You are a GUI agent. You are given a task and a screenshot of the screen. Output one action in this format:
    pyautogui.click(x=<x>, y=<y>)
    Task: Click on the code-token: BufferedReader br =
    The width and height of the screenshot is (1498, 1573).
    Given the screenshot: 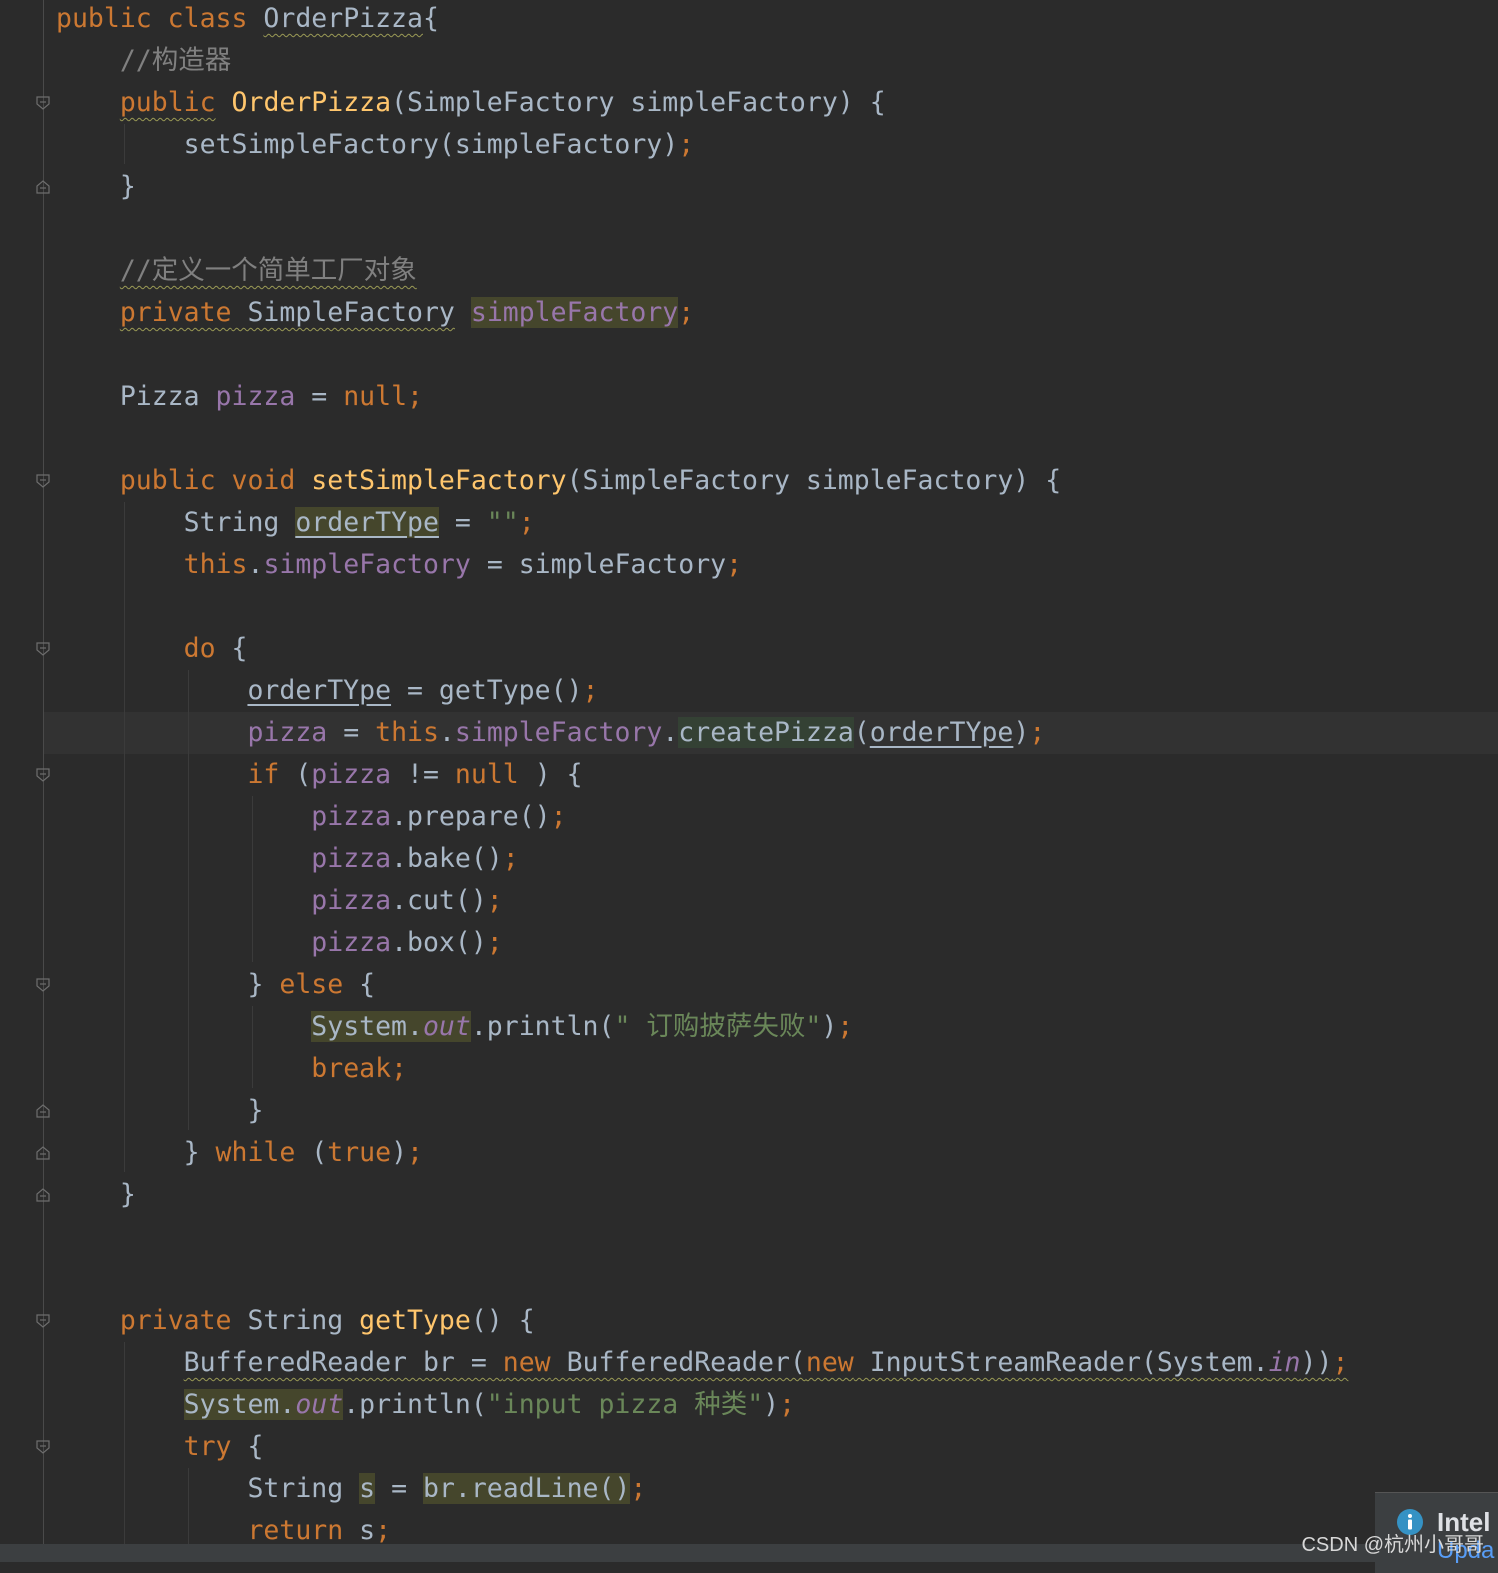 What is the action you would take?
    pyautogui.click(x=343, y=1362)
    